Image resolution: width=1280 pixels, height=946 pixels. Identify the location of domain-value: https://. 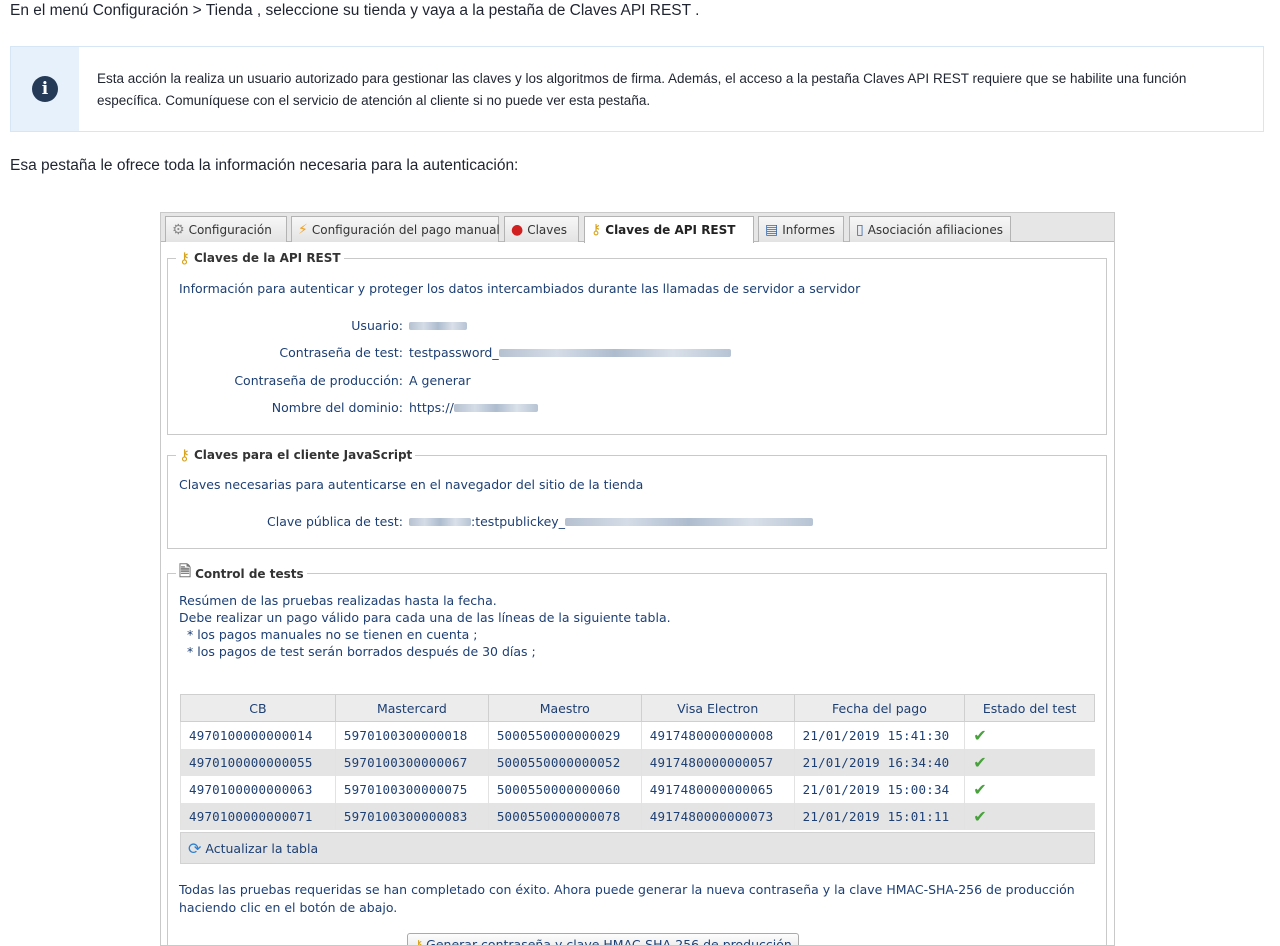
(473, 407).